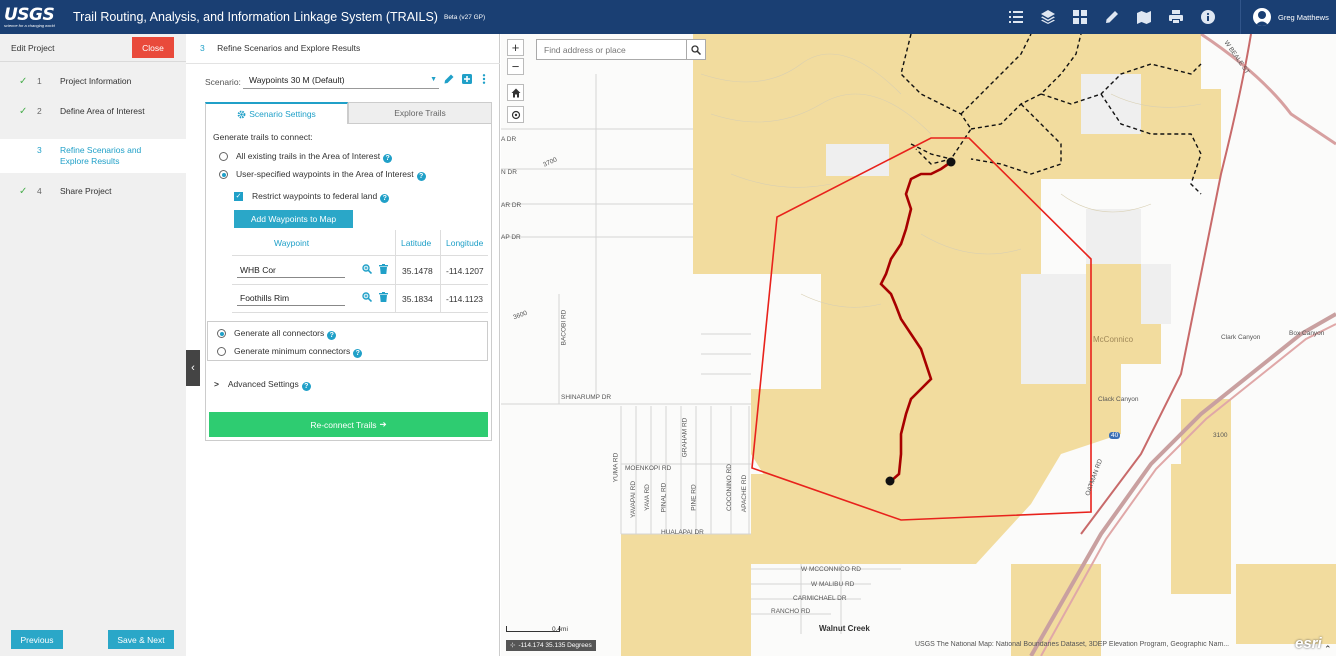 This screenshot has height=656, width=1336. What do you see at coordinates (1048, 17) in the screenshot?
I see `layers-icon` at bounding box center [1048, 17].